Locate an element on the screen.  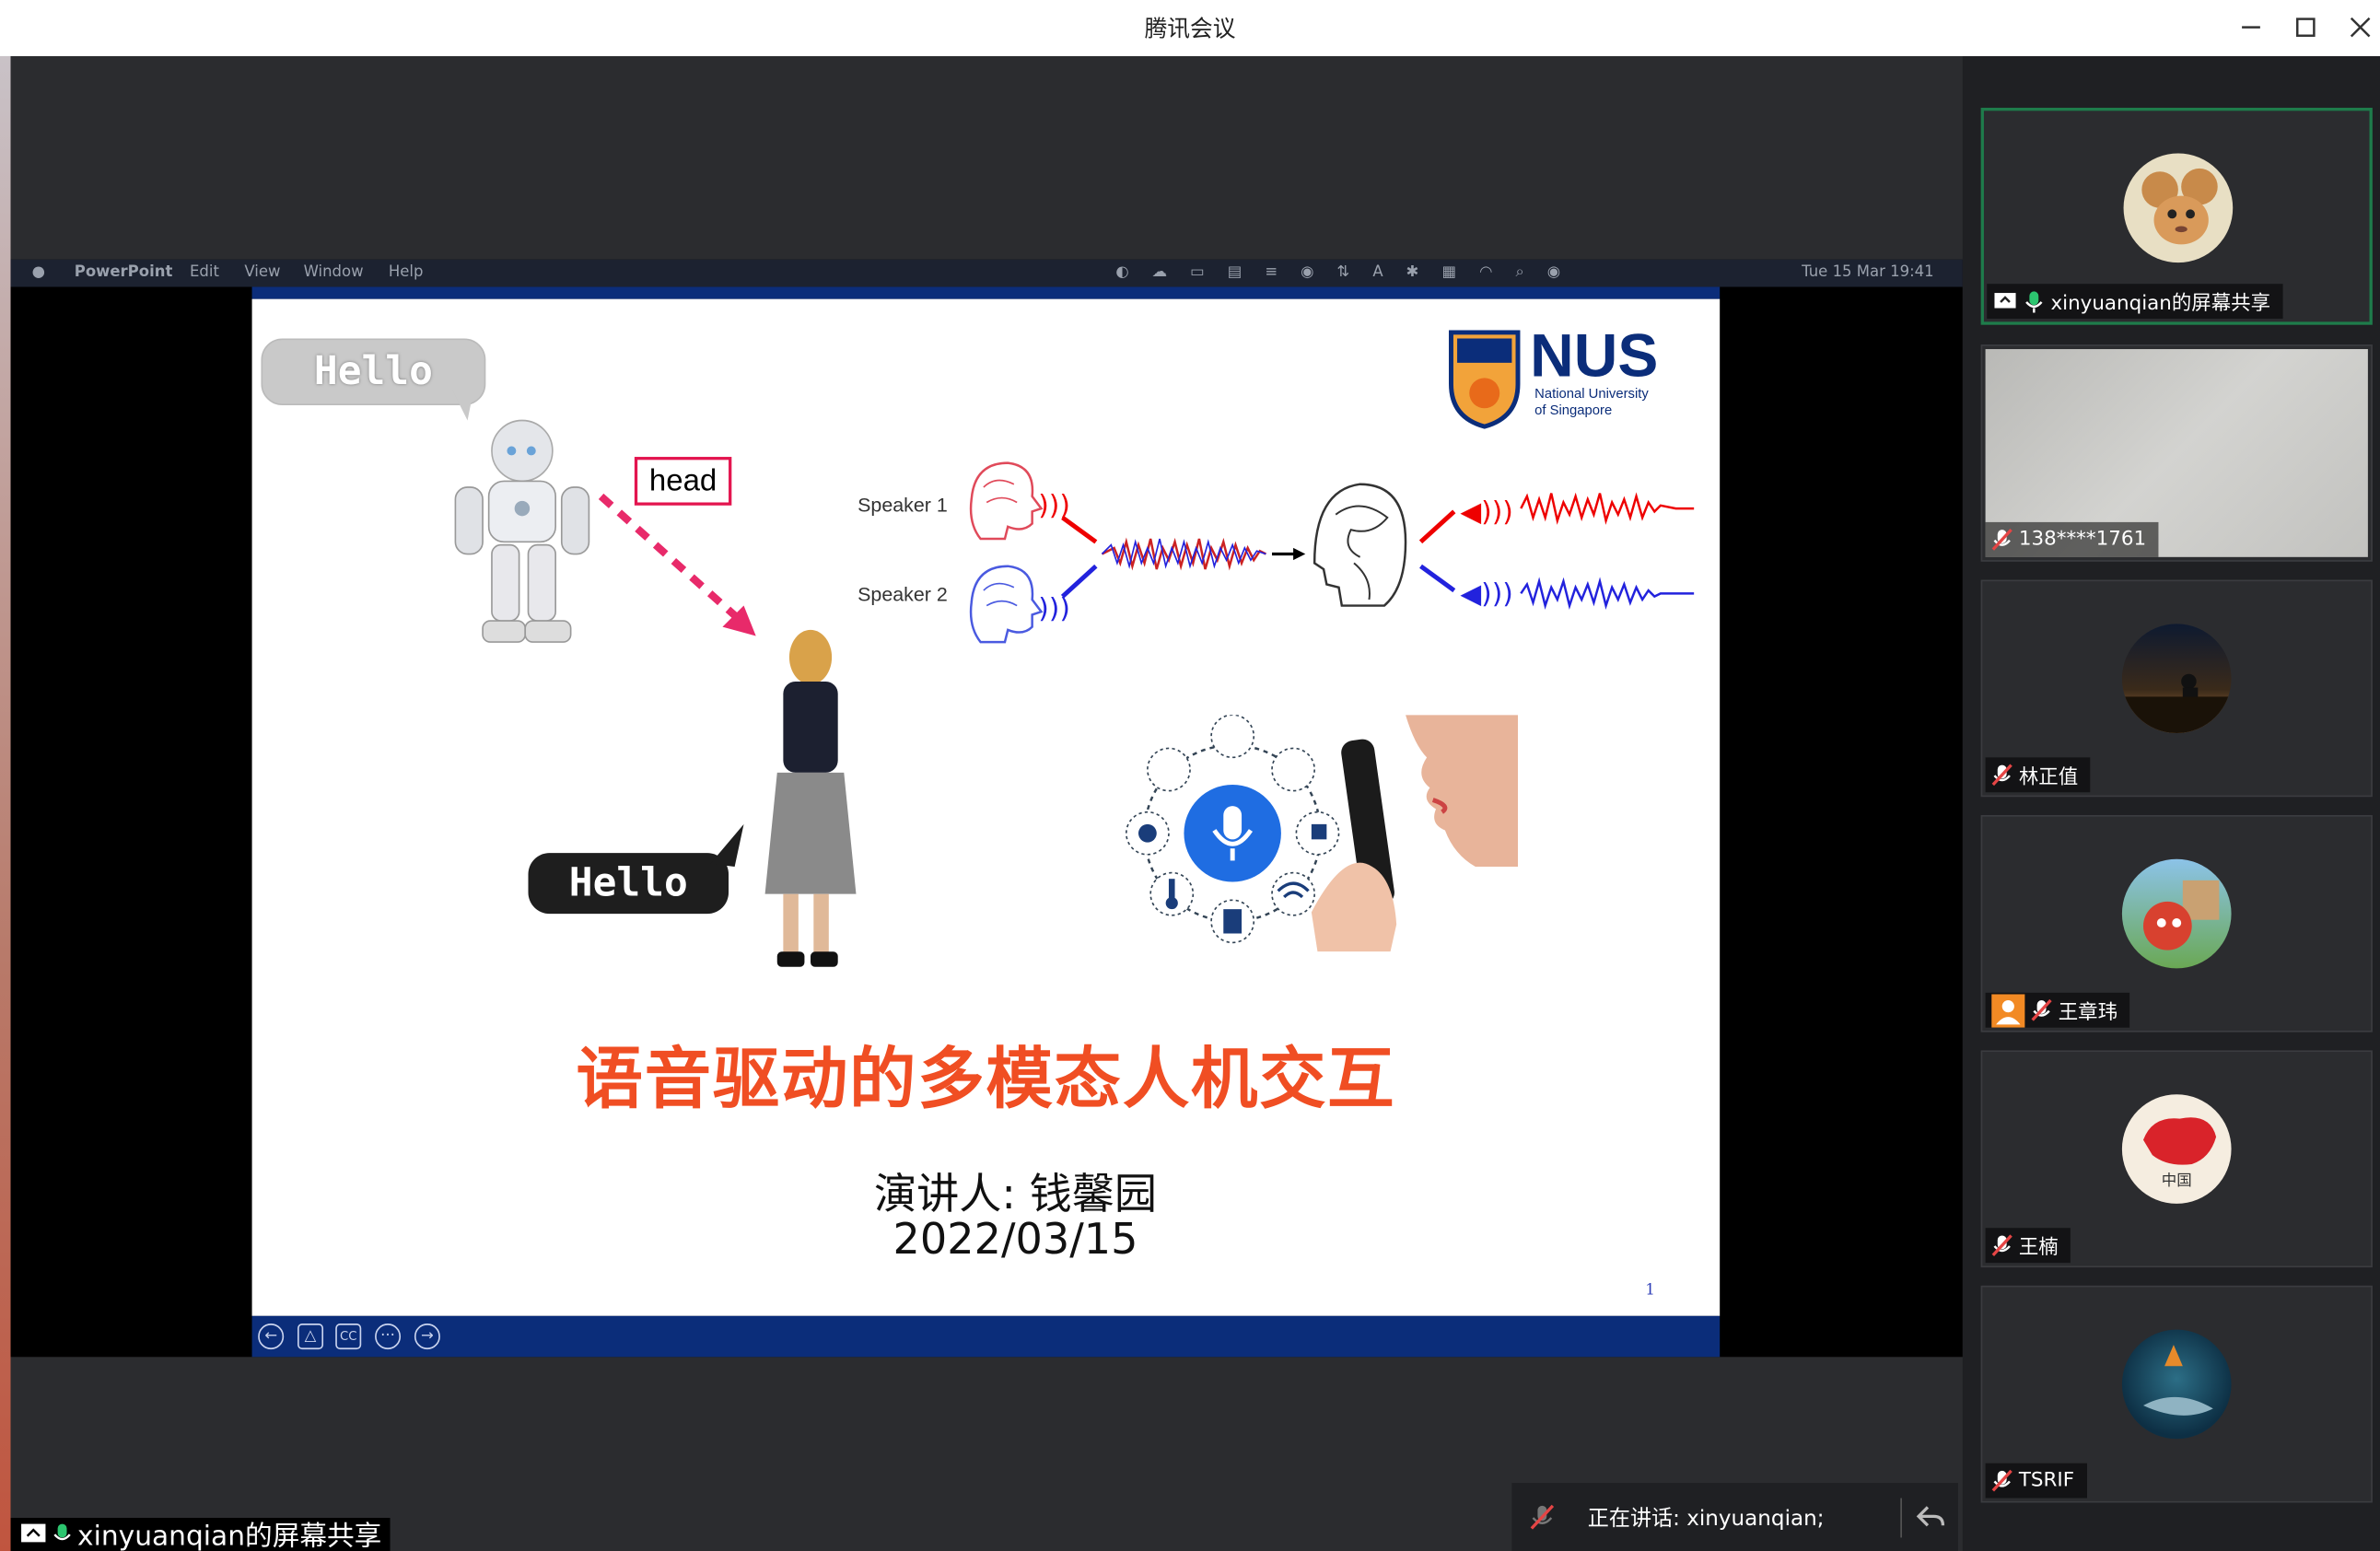
participant-tile: 138****1761 is located at coordinates (2176, 453).